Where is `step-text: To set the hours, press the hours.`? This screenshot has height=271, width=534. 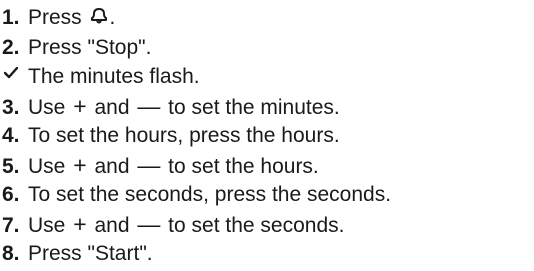 step-text: To set the hours, press the hours. is located at coordinates (184, 135).